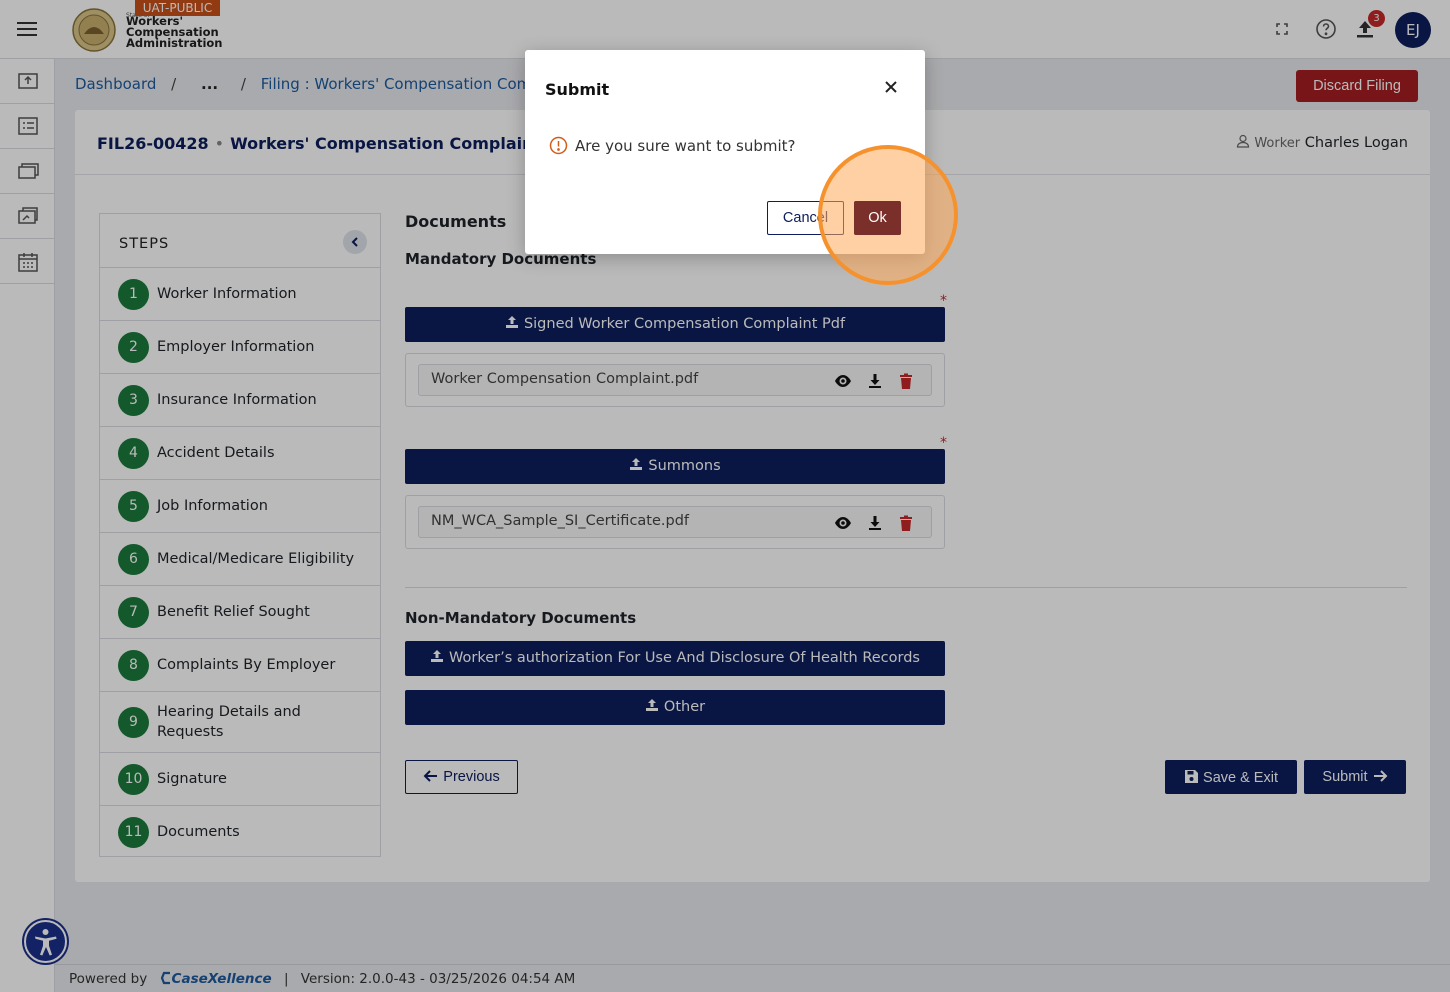 The height and width of the screenshot is (992, 1450). I want to click on ok-button-highlighted: Ok, so click(877, 218).